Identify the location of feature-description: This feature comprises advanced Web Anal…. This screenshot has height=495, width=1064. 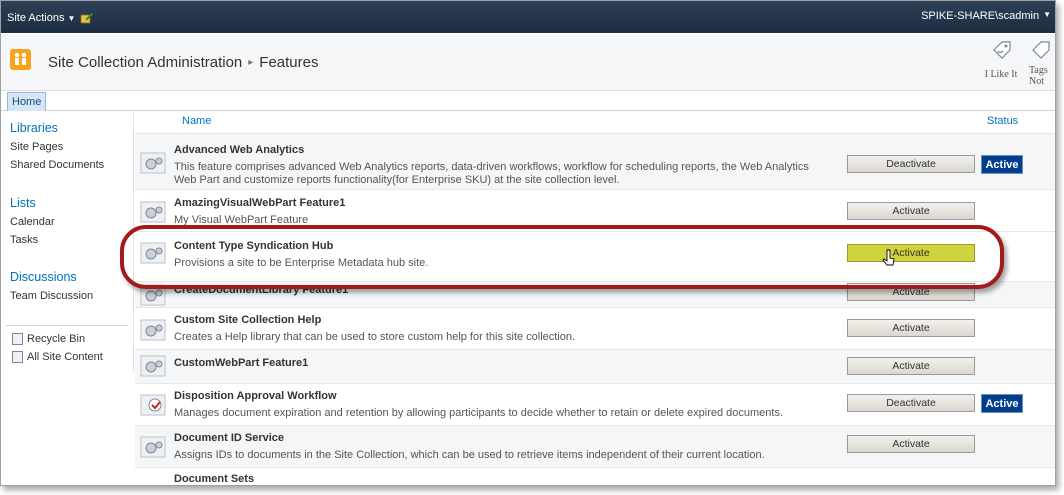
(491, 173).